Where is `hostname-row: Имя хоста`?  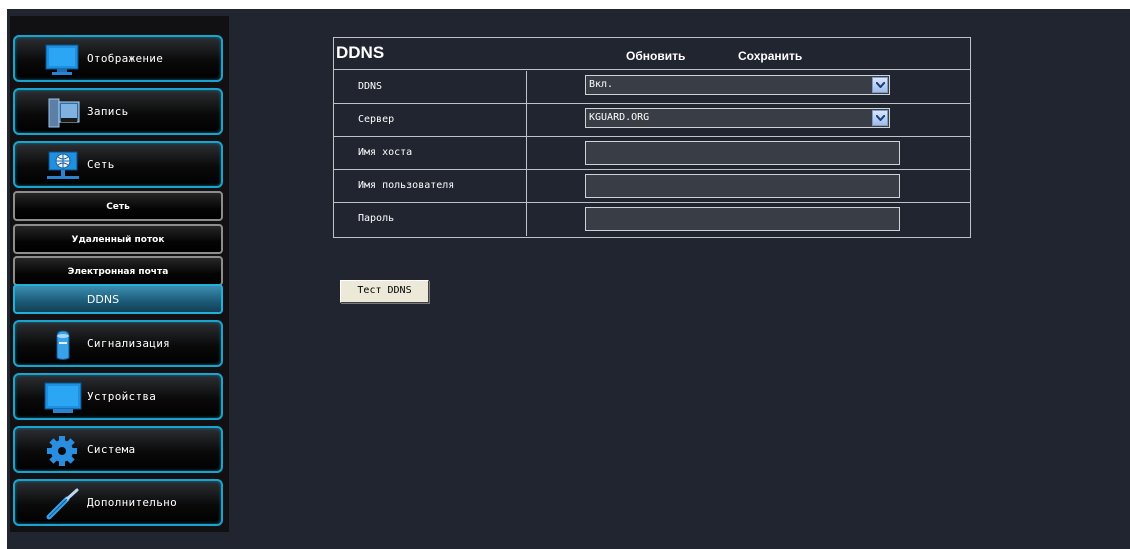
hostname-row: Имя хоста is located at coordinates (652, 153).